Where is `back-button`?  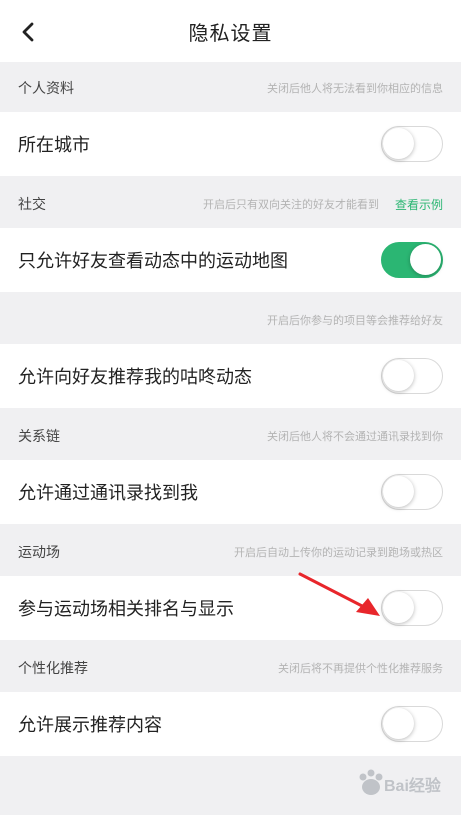
back-button is located at coordinates (28, 32).